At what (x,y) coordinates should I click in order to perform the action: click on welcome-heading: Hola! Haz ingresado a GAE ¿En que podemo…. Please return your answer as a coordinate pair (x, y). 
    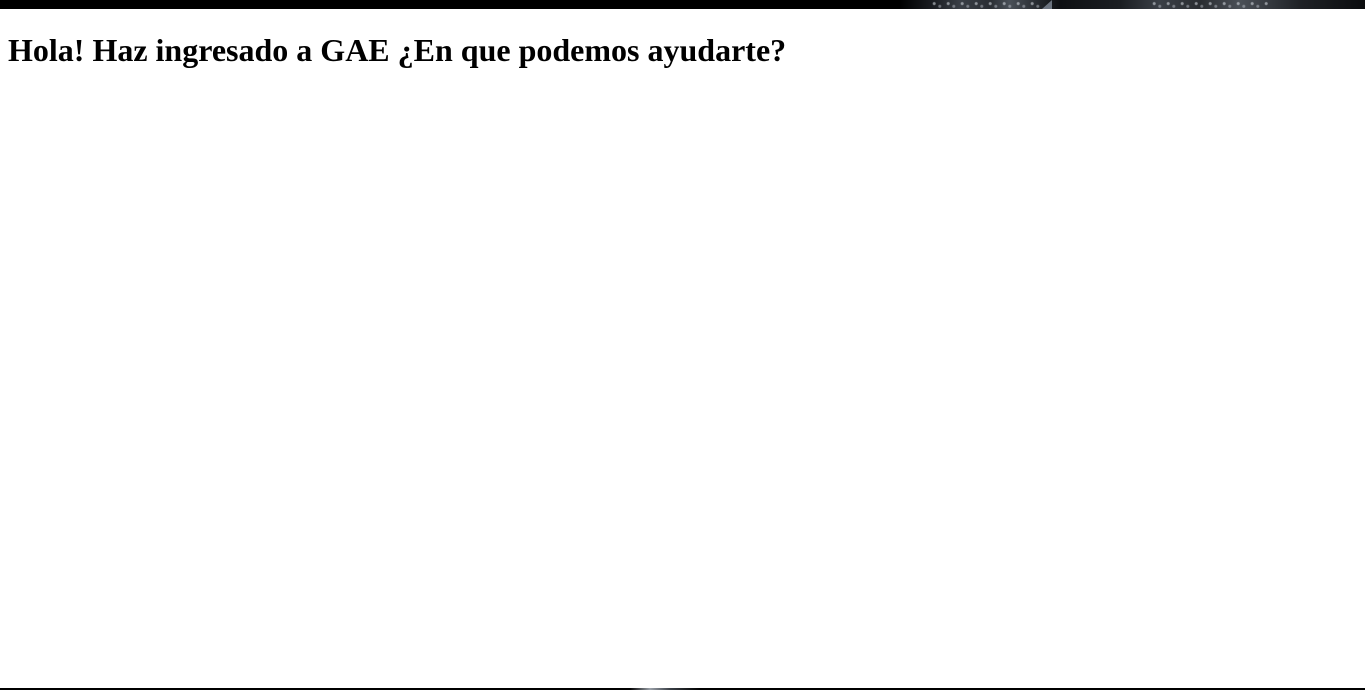
    Looking at the image, I should click on (397, 50).